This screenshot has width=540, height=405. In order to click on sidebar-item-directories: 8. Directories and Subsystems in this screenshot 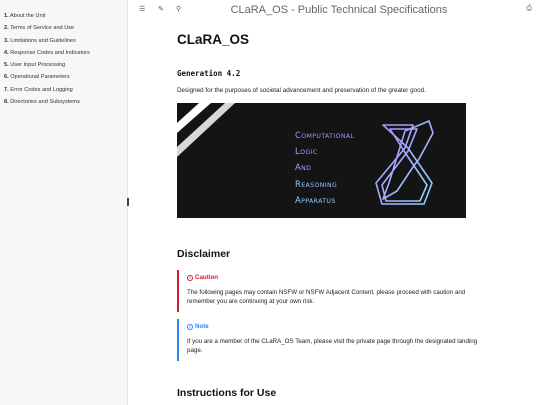, I will do `click(63, 102)`.